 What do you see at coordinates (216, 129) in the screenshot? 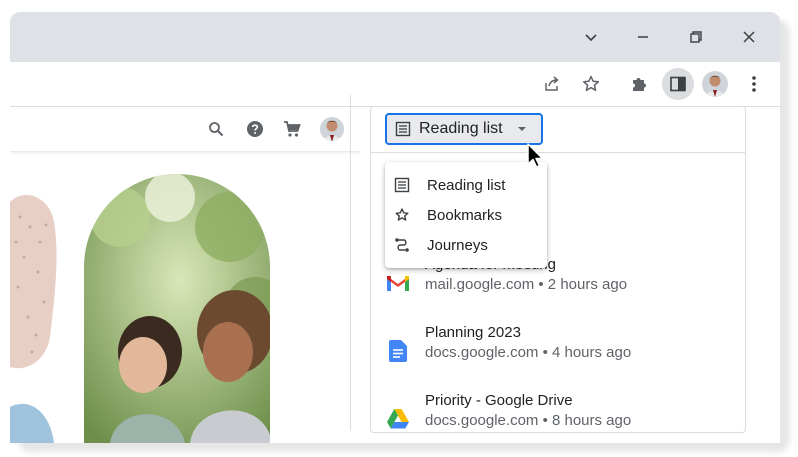
I see `search-icon` at bounding box center [216, 129].